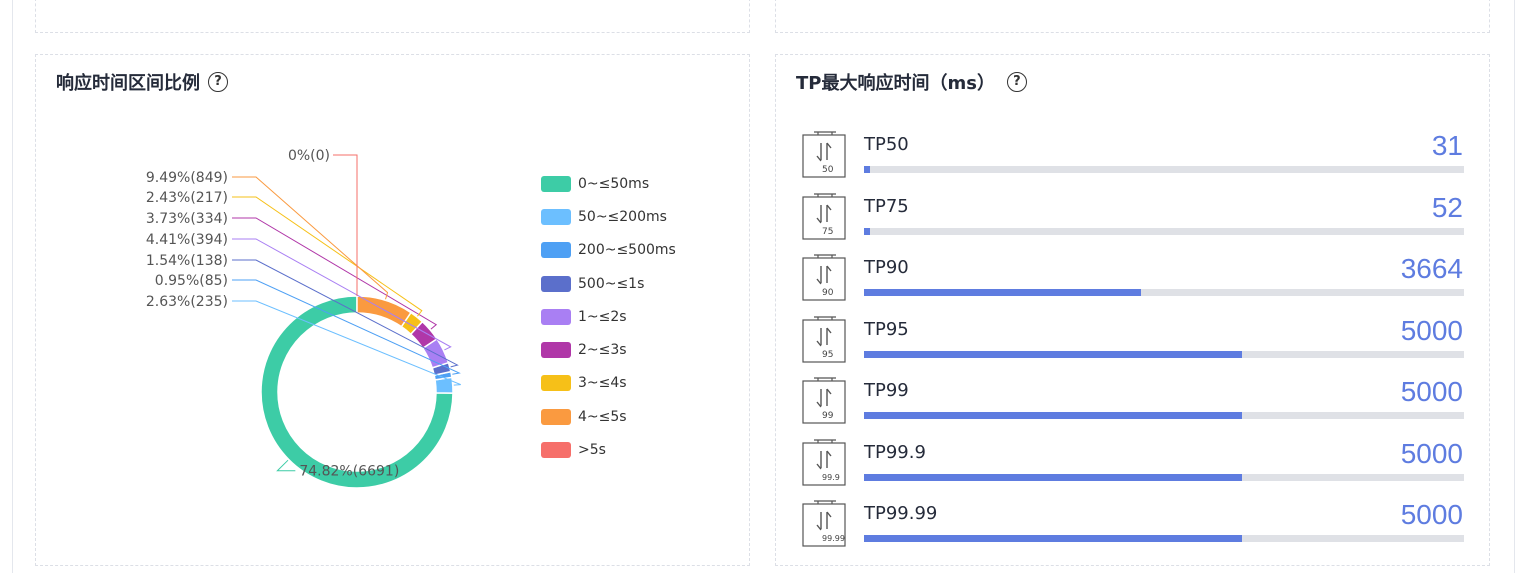 The width and height of the screenshot is (1525, 573). I want to click on legend-label: 200~≤500ms, so click(627, 250).